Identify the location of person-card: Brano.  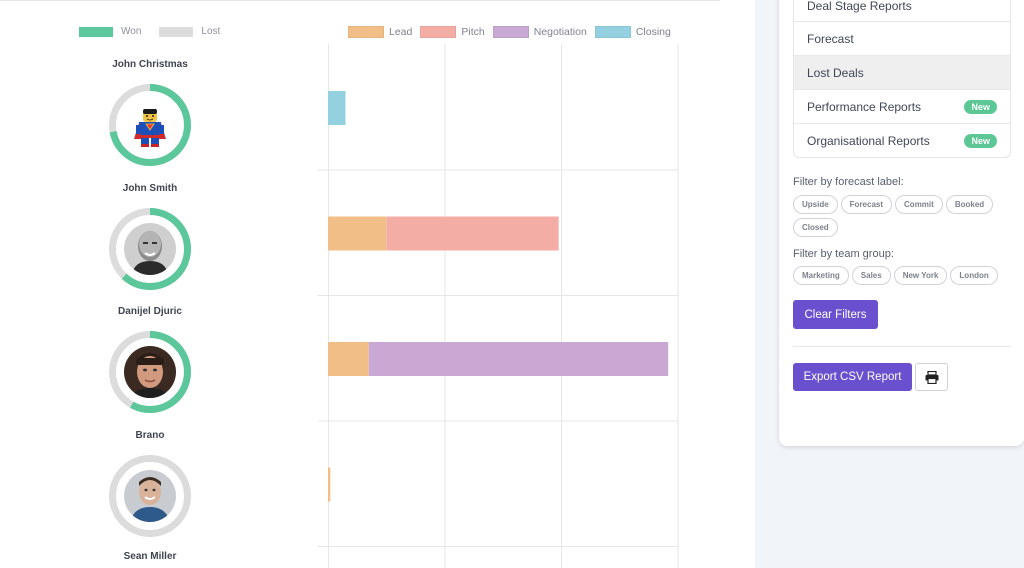
(150, 484).